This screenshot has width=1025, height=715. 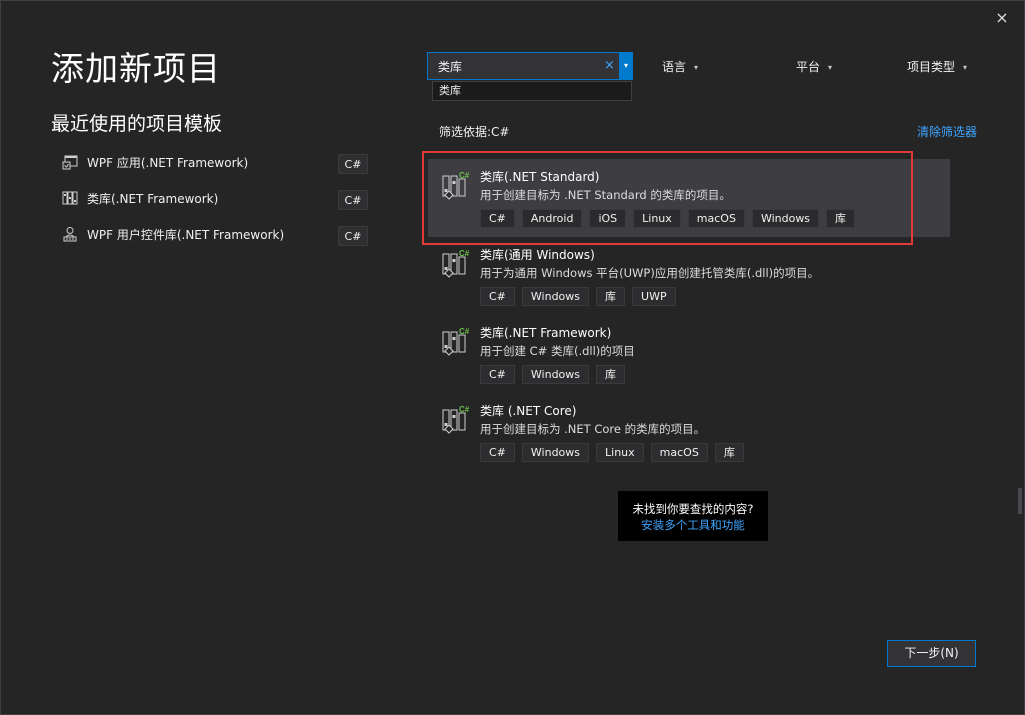 What do you see at coordinates (153, 199) in the screenshot?
I see `recent-item-label: 类库(.NET Framework)` at bounding box center [153, 199].